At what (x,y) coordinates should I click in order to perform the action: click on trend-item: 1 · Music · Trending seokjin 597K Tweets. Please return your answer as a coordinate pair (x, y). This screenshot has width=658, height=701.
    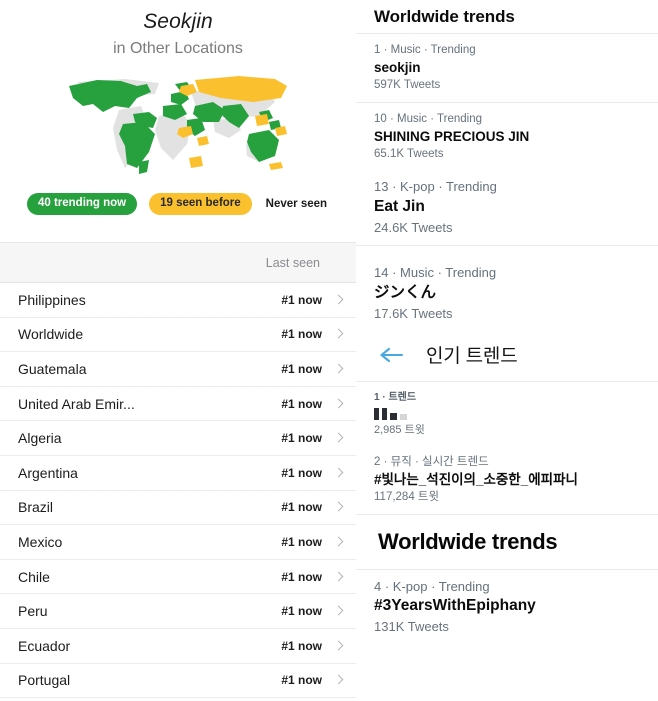
    Looking at the image, I should click on (507, 68).